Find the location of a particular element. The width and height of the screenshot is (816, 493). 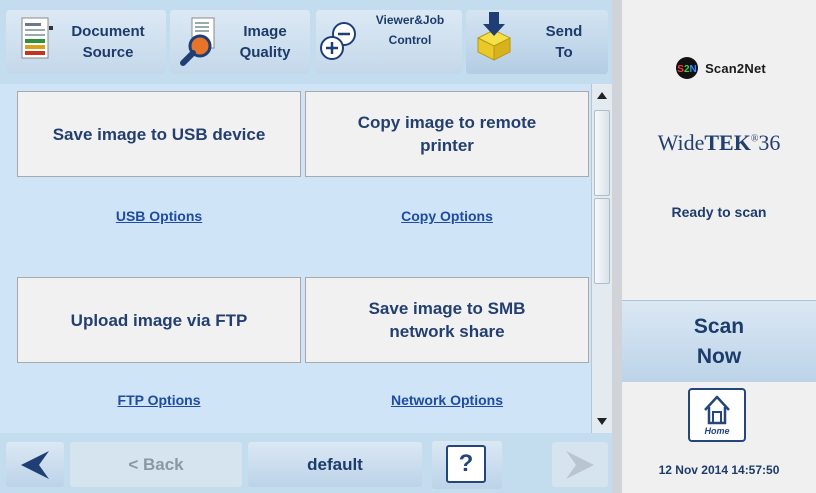

save-smb-label: Save image to SMB network share is located at coordinates (447, 320).